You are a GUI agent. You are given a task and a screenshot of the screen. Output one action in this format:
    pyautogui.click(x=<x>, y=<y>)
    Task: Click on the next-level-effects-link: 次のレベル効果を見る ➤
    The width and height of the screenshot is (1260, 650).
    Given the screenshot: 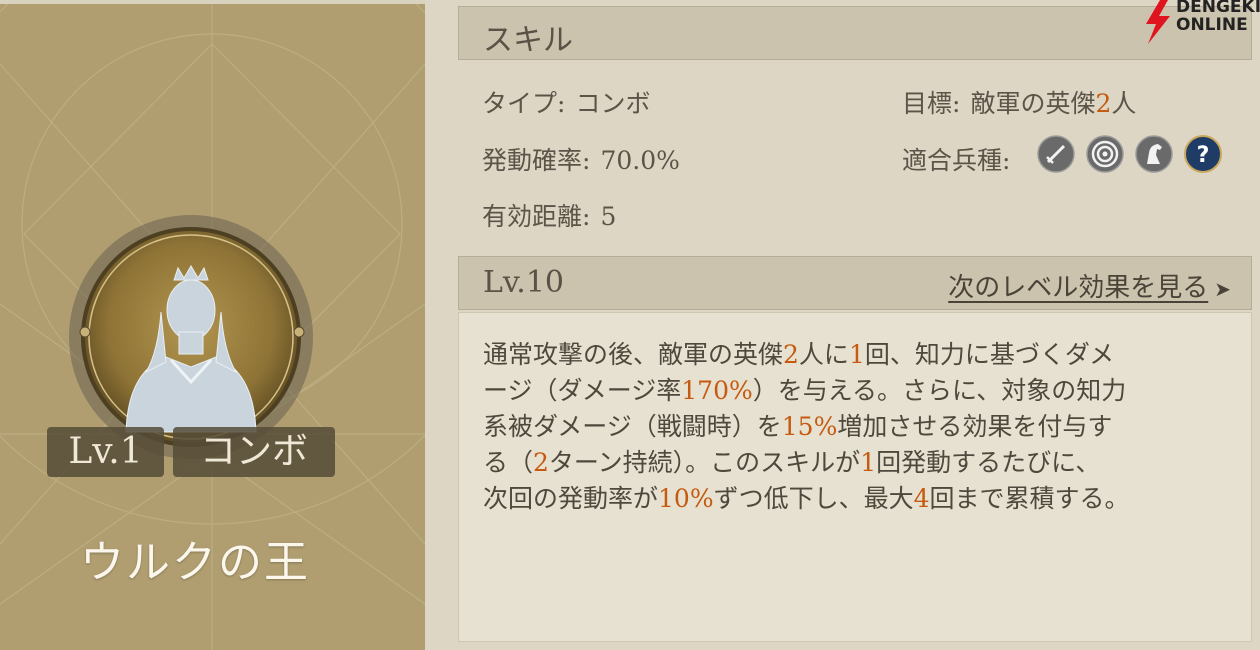 What is the action you would take?
    pyautogui.click(x=1089, y=285)
    